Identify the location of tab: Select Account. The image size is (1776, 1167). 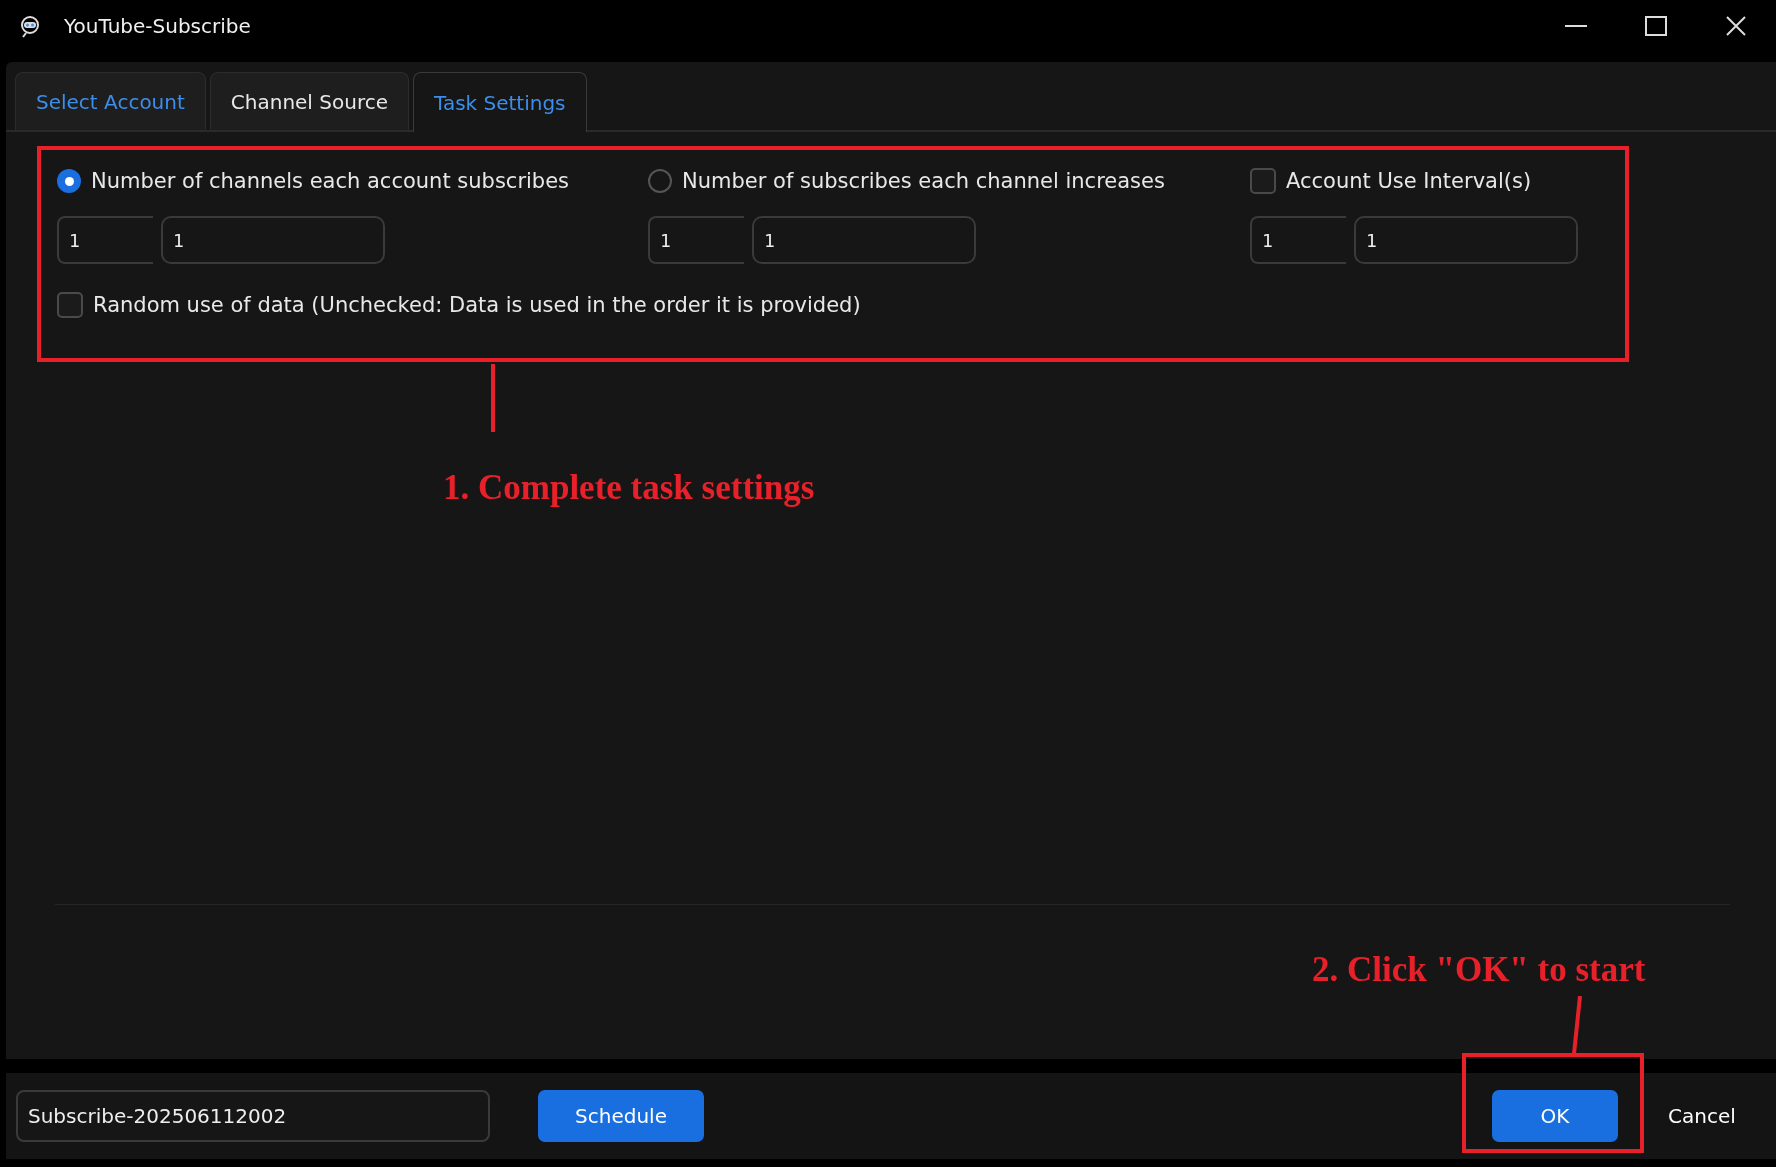
(110, 101).